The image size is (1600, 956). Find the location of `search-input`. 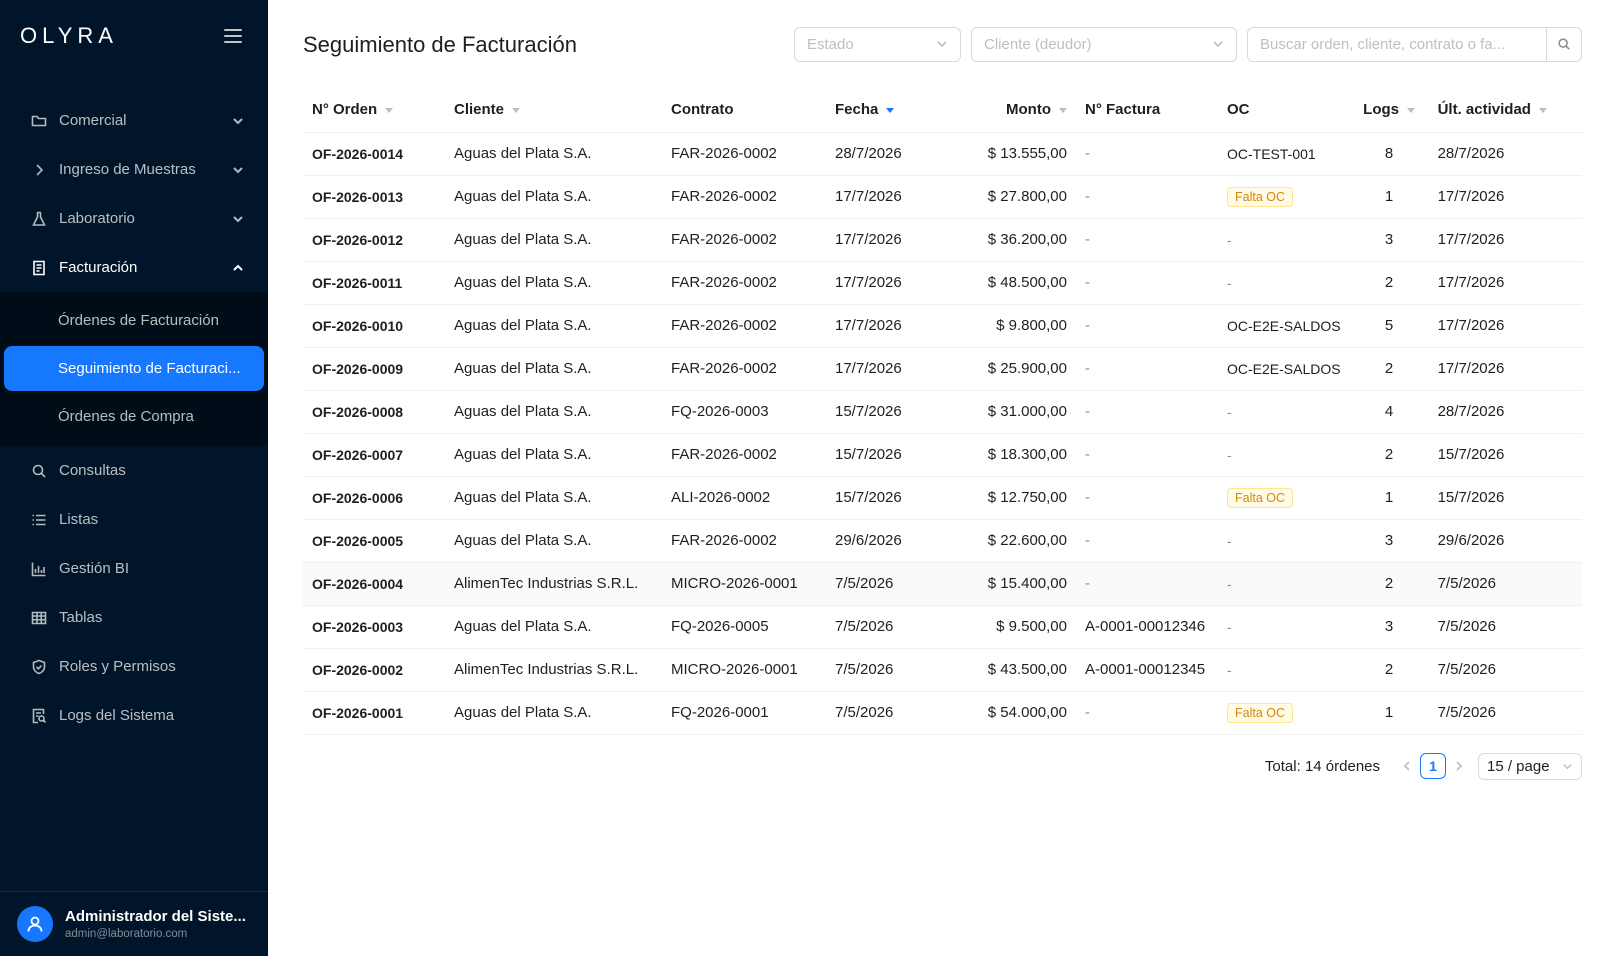

search-input is located at coordinates (1396, 44).